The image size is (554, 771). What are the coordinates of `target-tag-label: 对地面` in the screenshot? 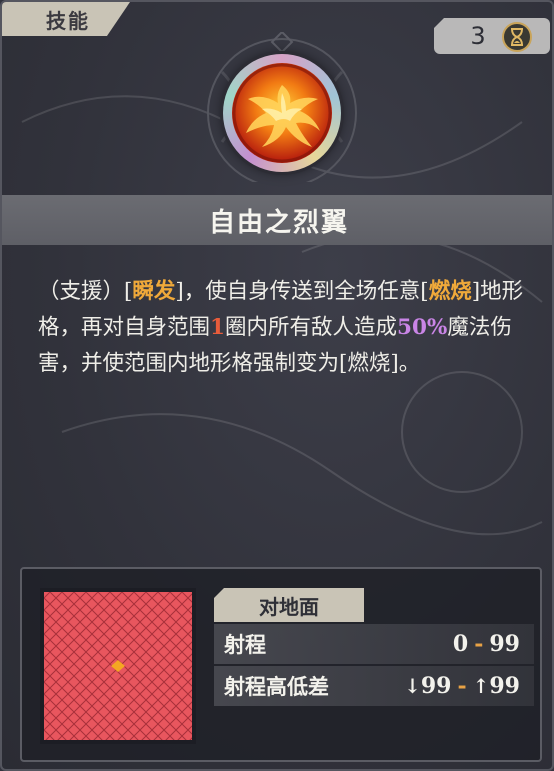 It's located at (289, 606).